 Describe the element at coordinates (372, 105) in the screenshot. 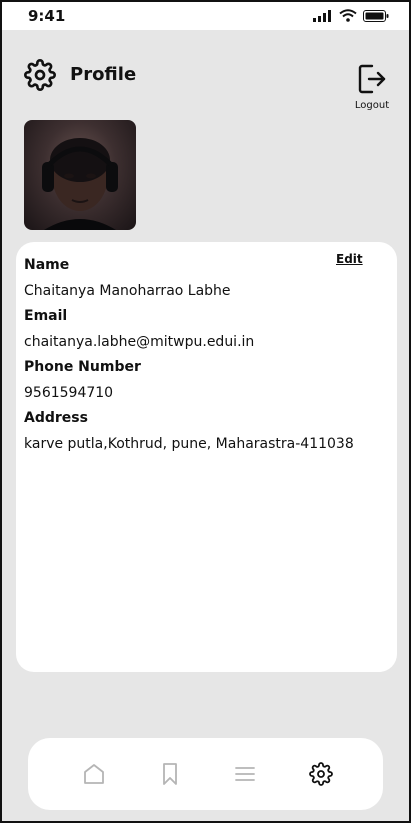

I see `logout-label: Logout` at that location.